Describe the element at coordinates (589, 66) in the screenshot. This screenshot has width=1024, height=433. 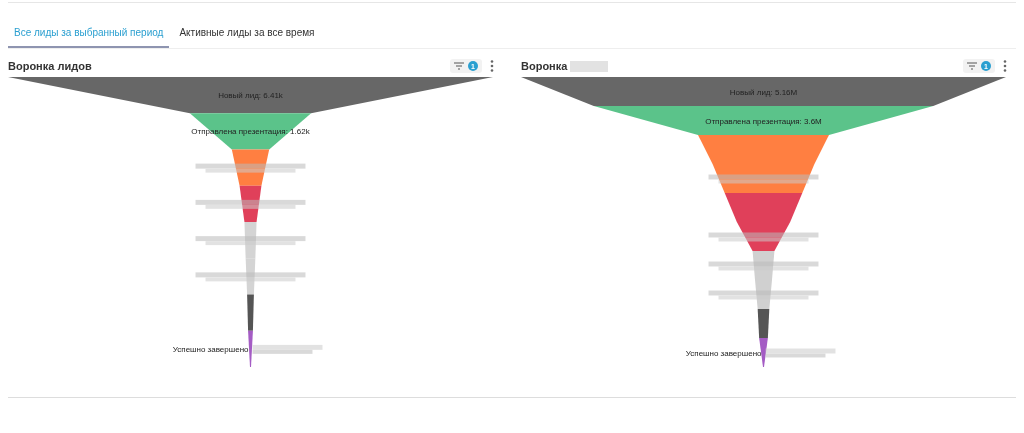
I see `redacted-title` at that location.